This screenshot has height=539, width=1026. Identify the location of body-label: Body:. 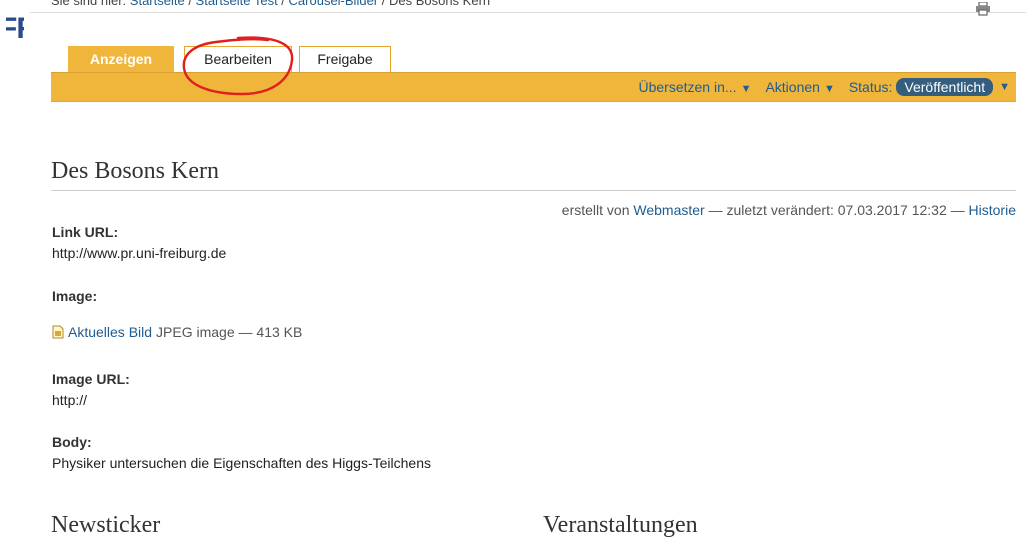
(72, 442).